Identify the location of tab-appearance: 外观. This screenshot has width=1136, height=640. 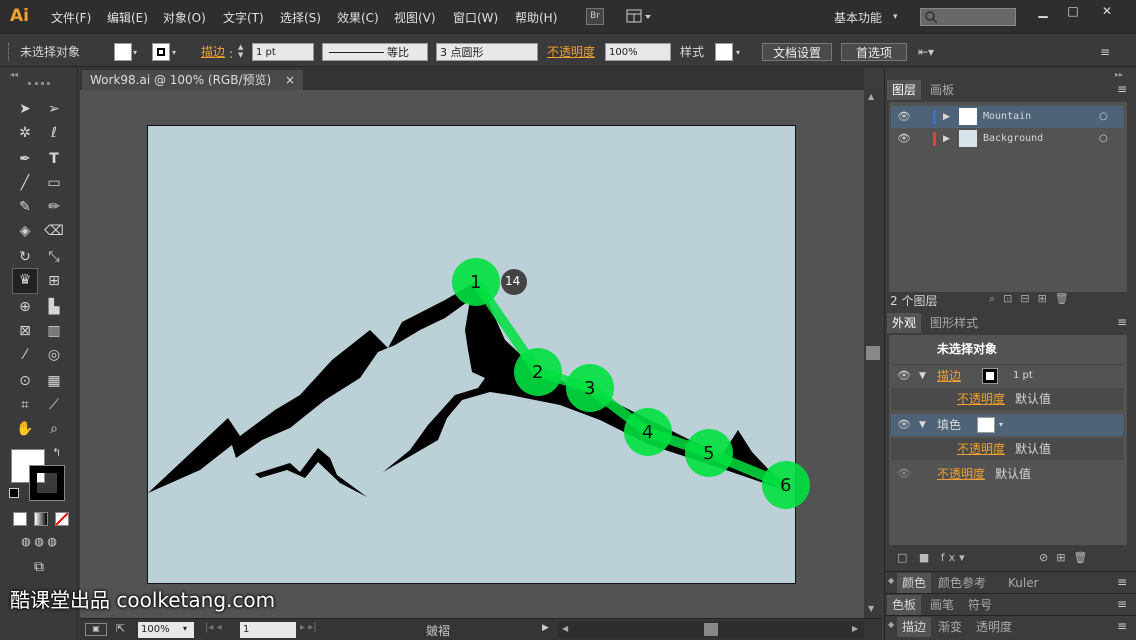
(904, 323).